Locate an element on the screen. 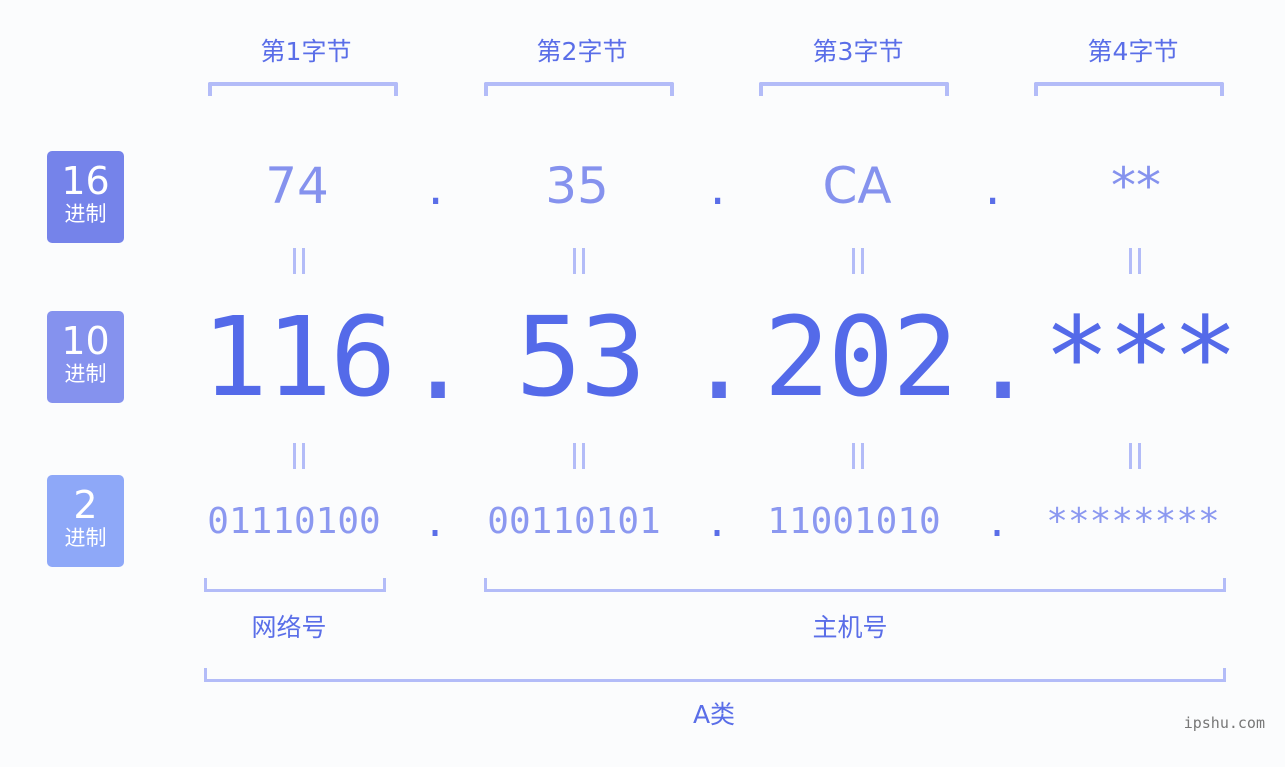 The image size is (1285, 767). byte-header-2: 第2字节 is located at coordinates (582, 51).